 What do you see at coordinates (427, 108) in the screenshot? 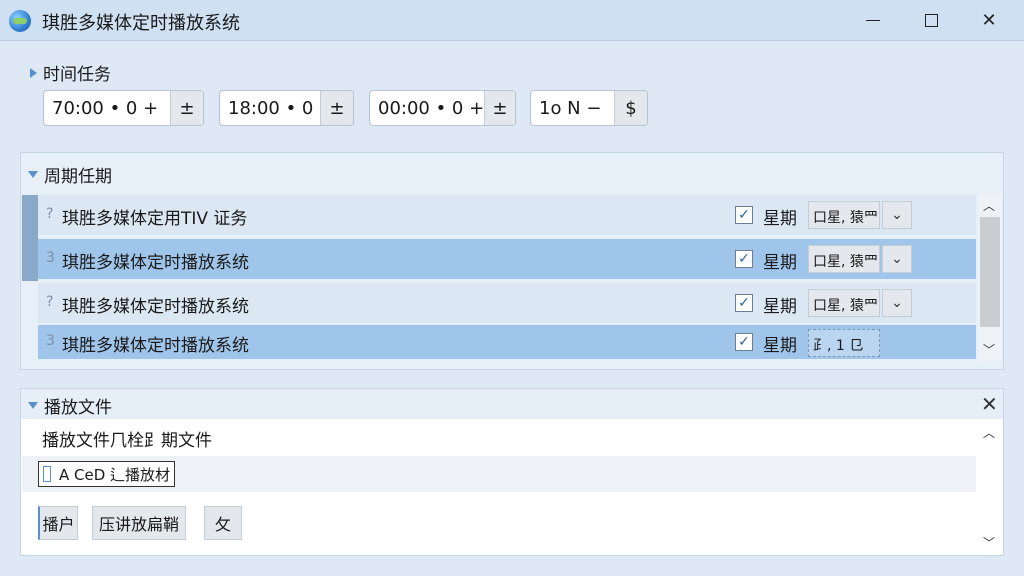
I see `time-spinner-3-value: 00:00 • 0 +` at bounding box center [427, 108].